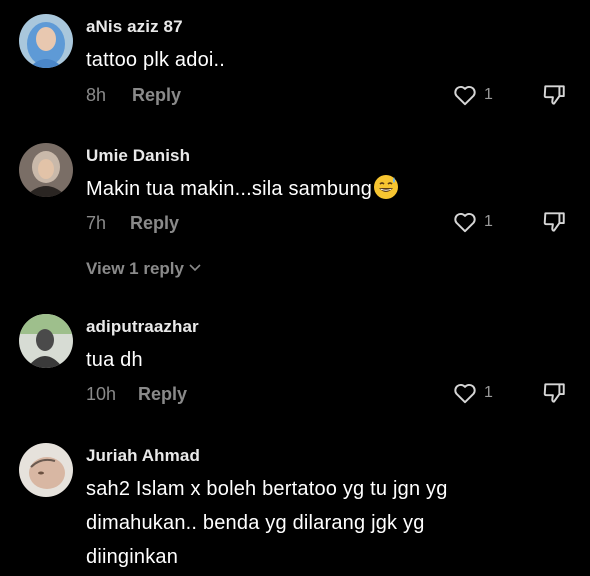 The image size is (590, 576). Describe the element at coordinates (195, 269) in the screenshot. I see `chevron-down-icon` at that location.